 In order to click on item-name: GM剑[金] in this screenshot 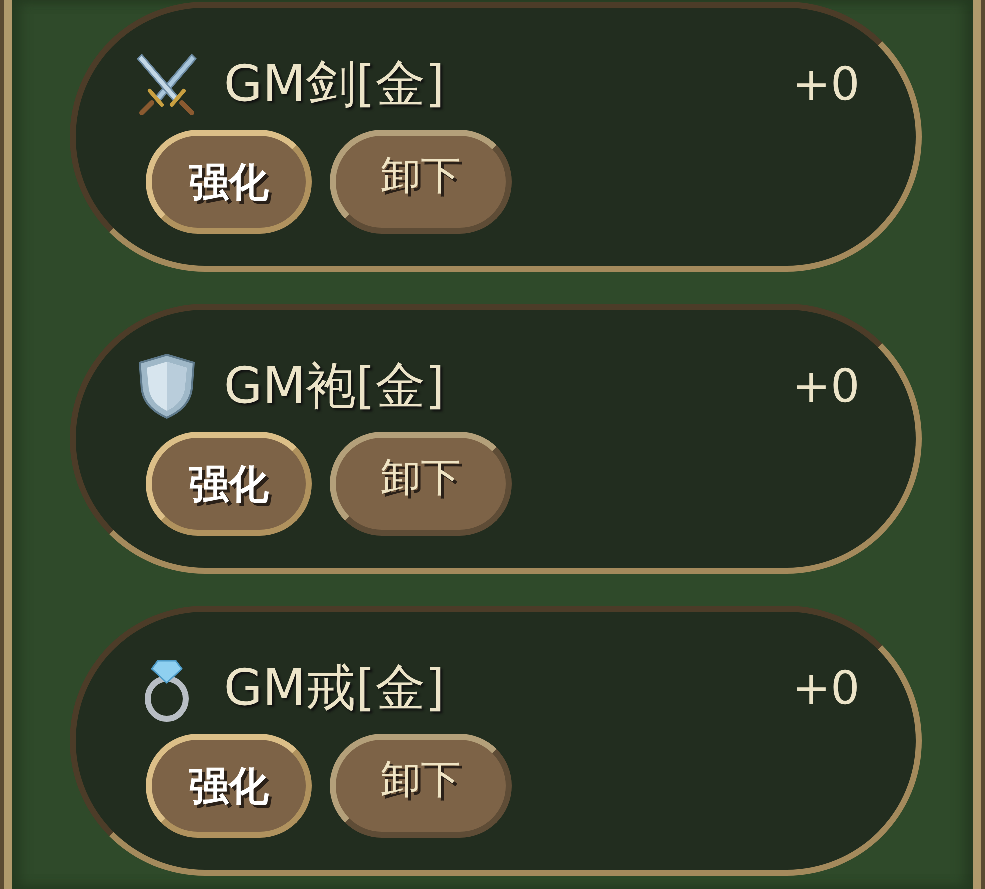, I will do `click(334, 84)`.